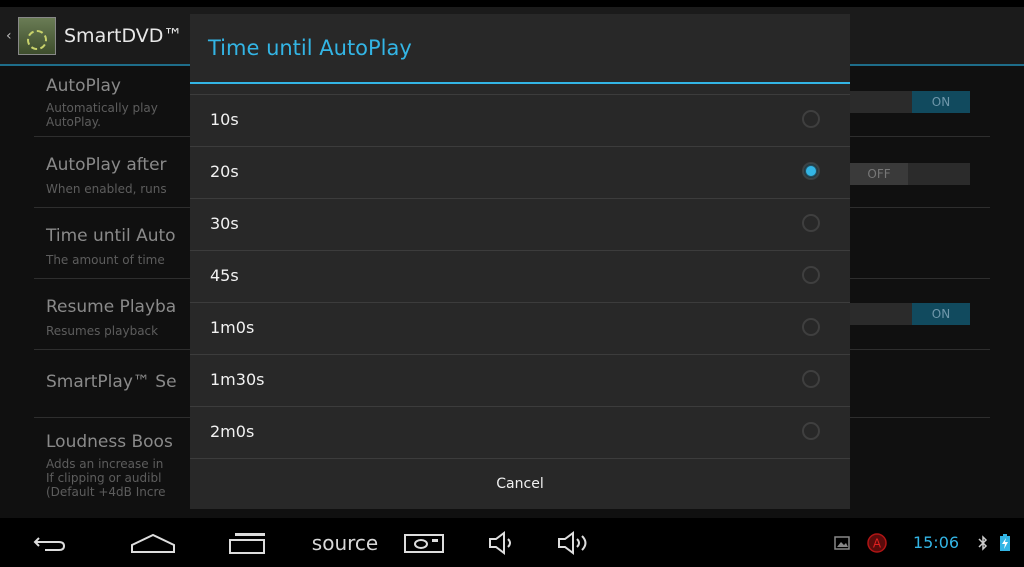 The width and height of the screenshot is (1024, 567). What do you see at coordinates (520, 433) in the screenshot?
I see `option-2m0s: 2m0s` at bounding box center [520, 433].